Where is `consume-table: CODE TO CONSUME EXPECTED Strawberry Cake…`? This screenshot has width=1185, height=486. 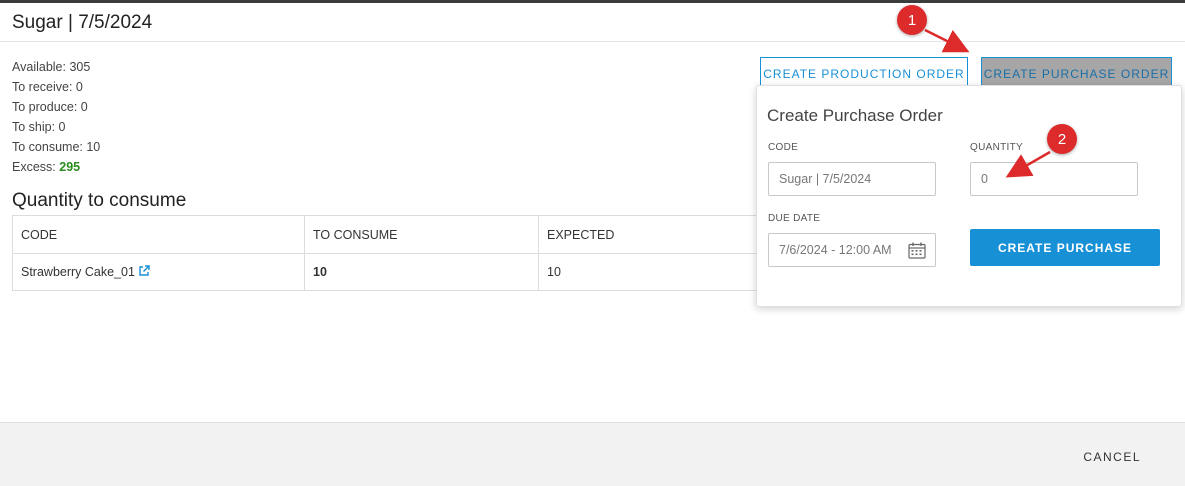 consume-table: CODE TO CONSUME EXPECTED Strawberry Cake… is located at coordinates (392, 253).